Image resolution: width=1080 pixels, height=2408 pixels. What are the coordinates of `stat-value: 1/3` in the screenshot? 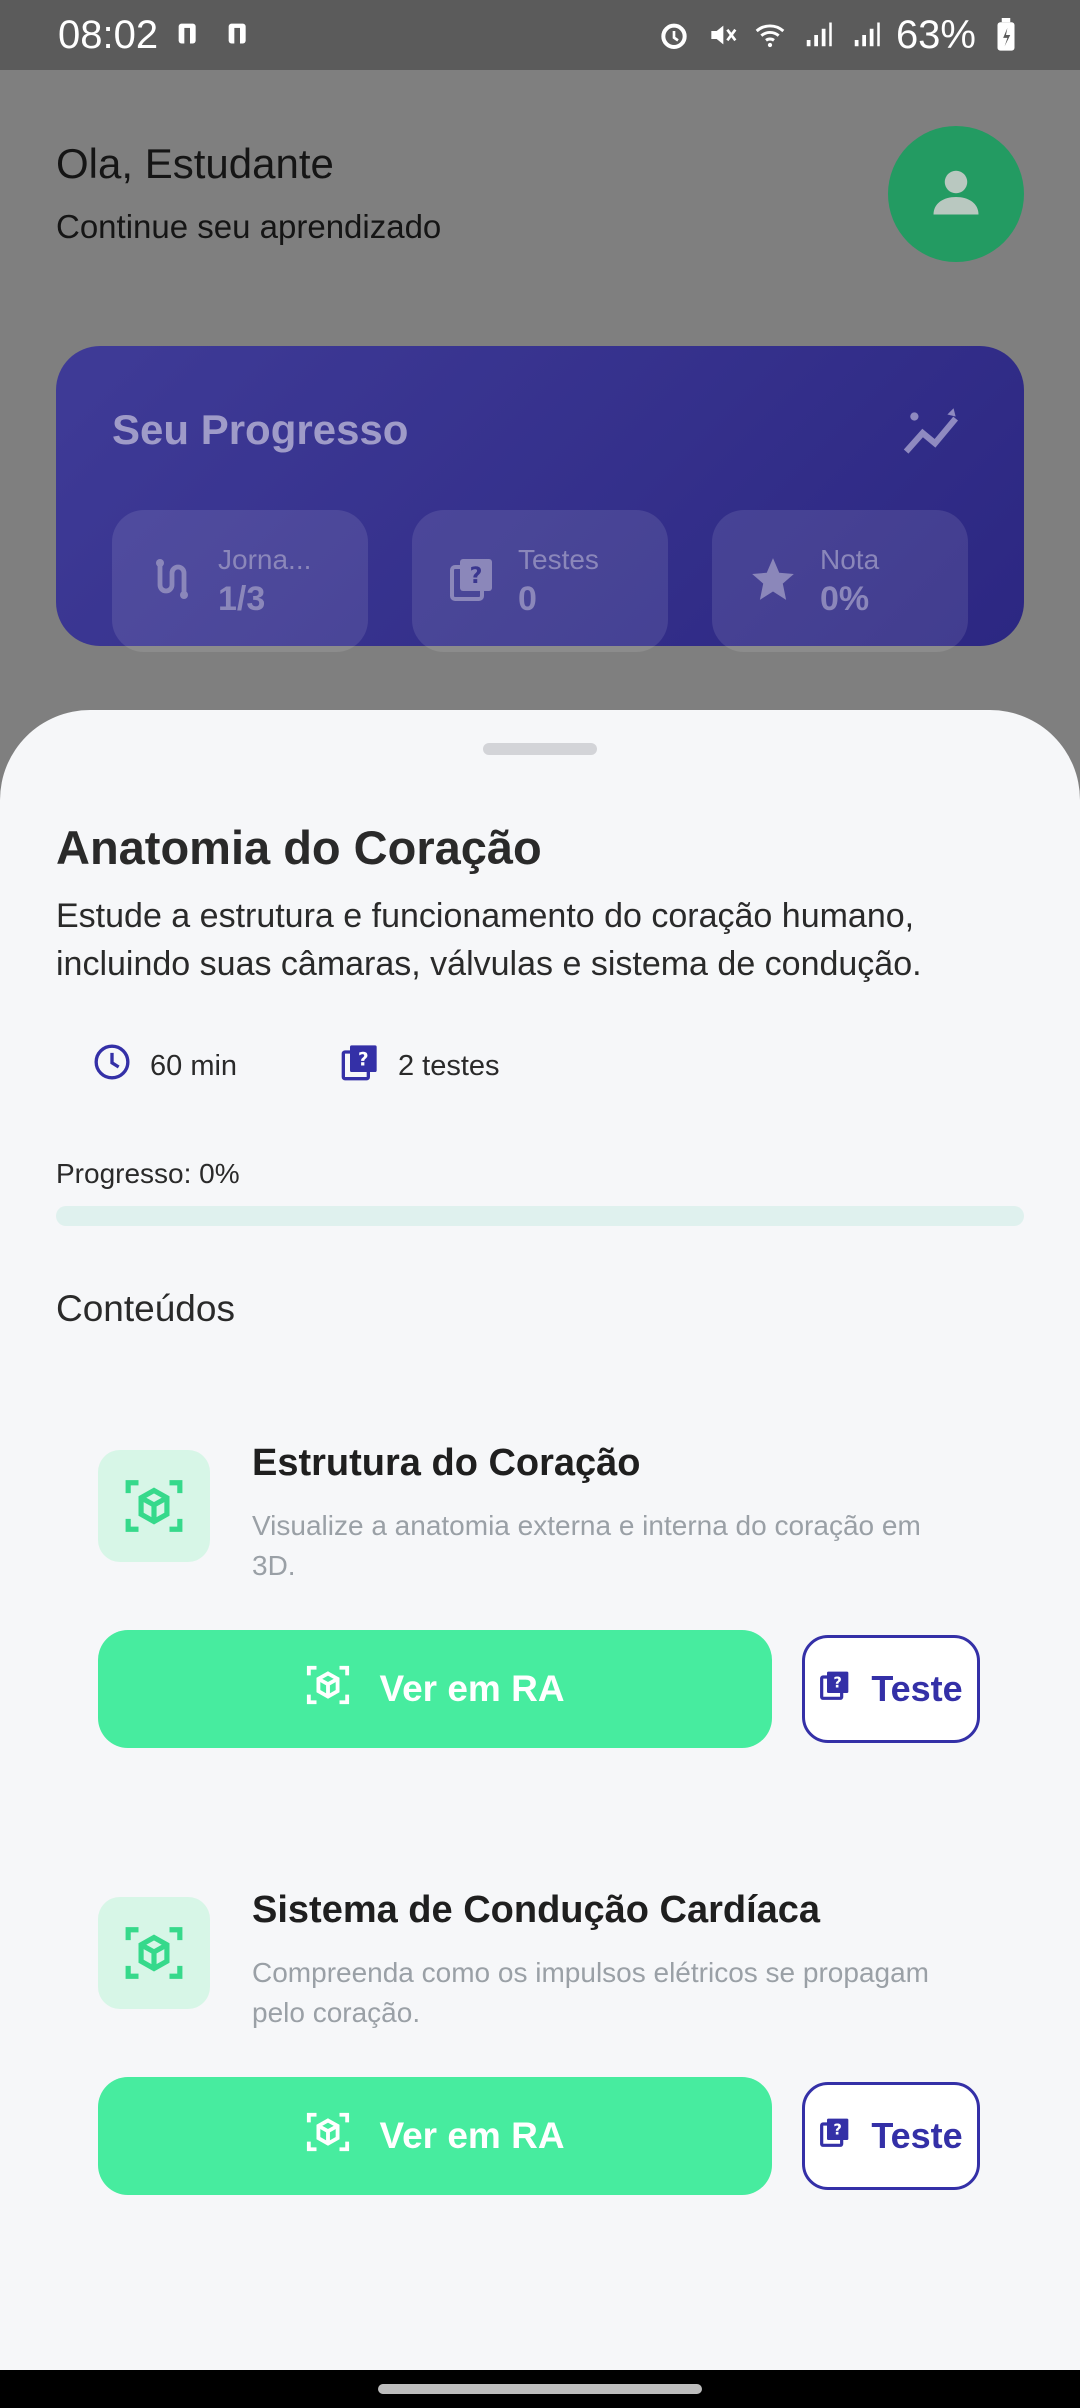 It's located at (242, 598).